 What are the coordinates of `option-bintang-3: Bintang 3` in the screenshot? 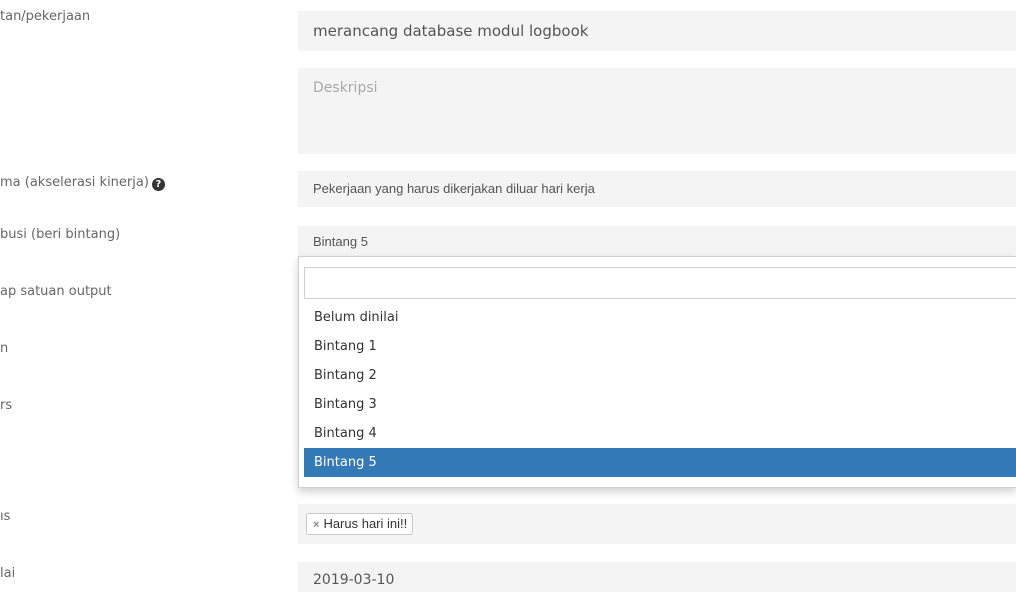 It's located at (660, 404).